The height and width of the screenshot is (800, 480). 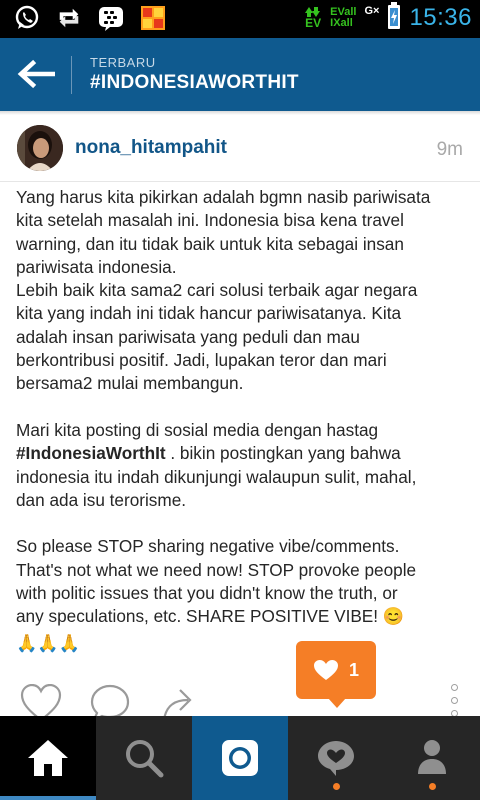 What do you see at coordinates (336, 786) in the screenshot?
I see `activity-dot` at bounding box center [336, 786].